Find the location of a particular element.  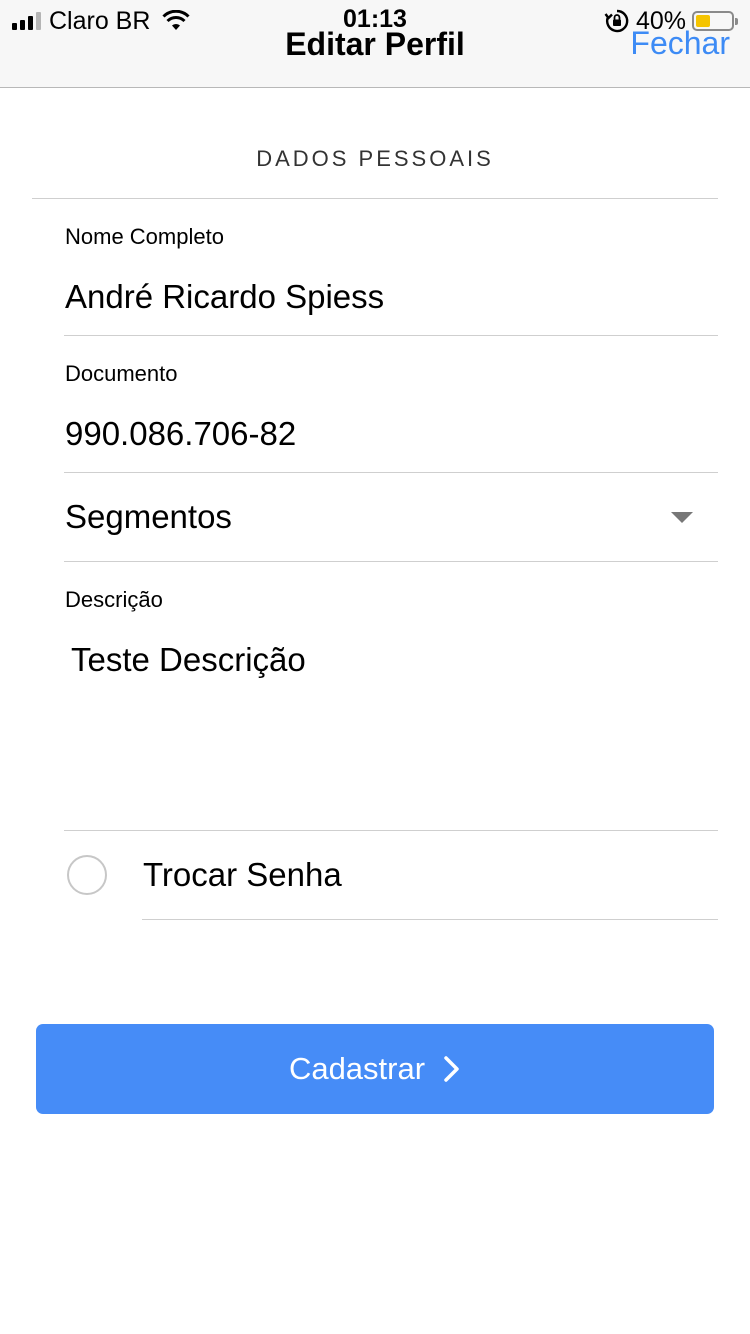

description-divider is located at coordinates (391, 830).